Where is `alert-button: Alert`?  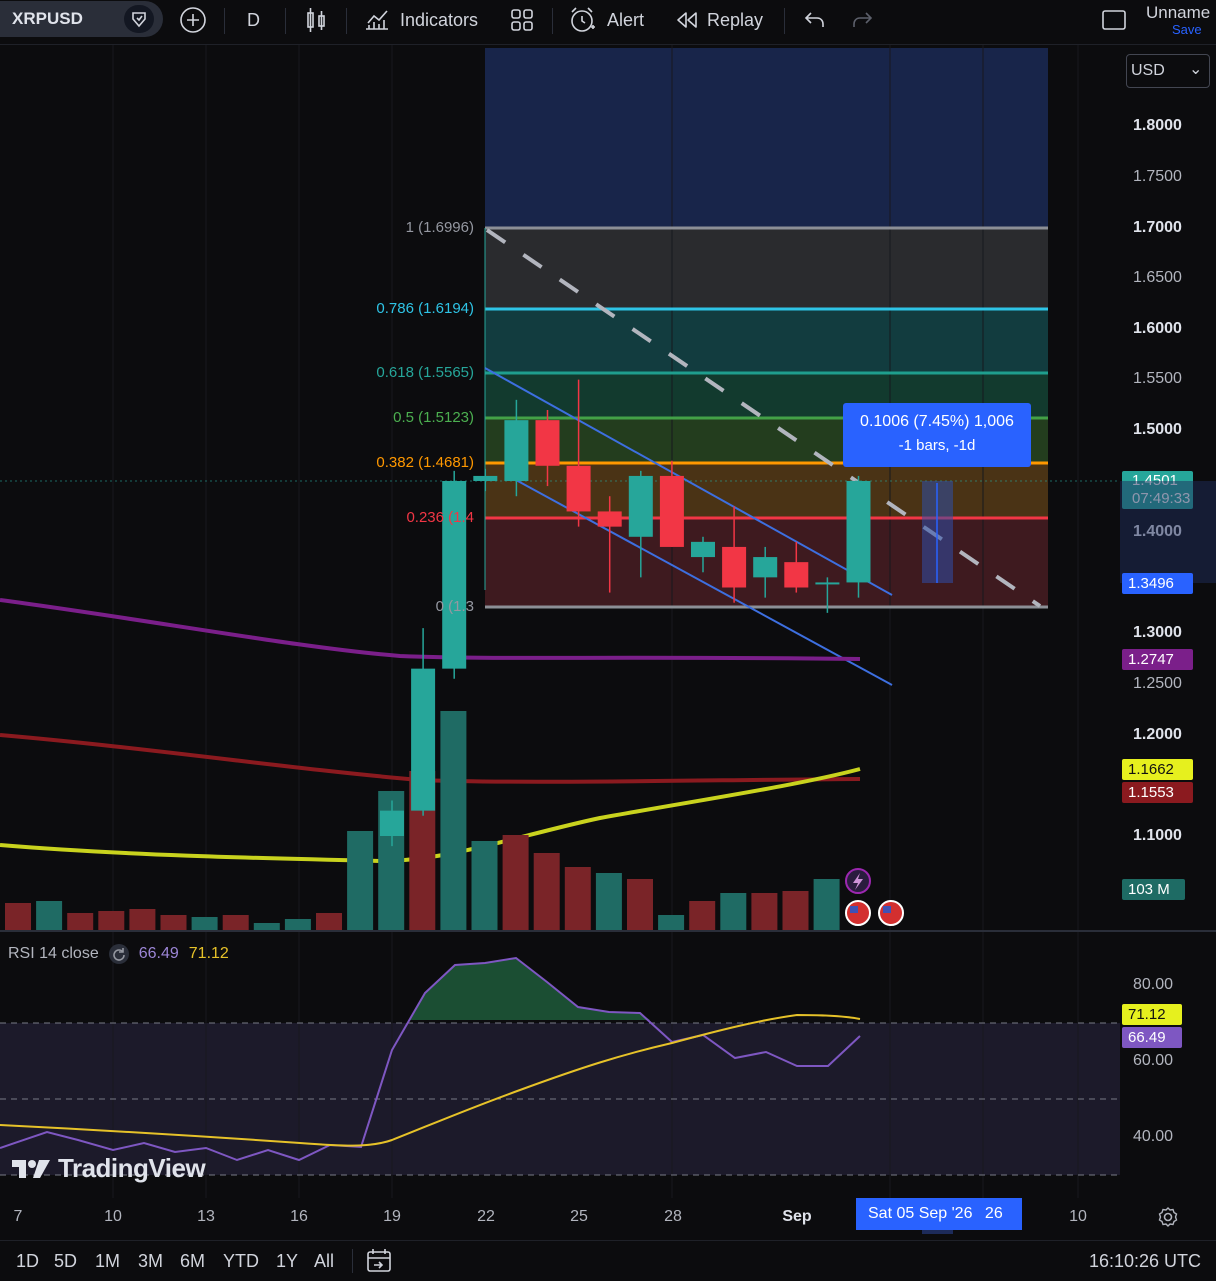 alert-button: Alert is located at coordinates (606, 20).